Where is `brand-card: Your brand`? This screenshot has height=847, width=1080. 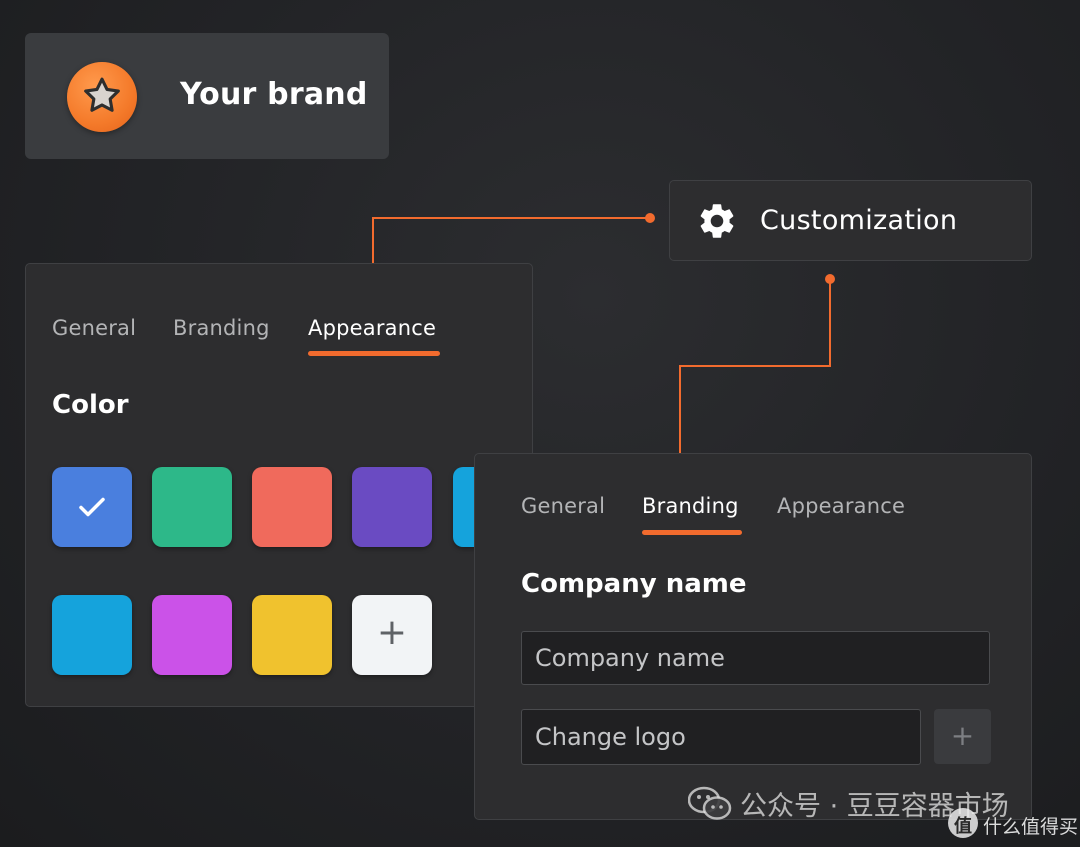 brand-card: Your brand is located at coordinates (207, 96).